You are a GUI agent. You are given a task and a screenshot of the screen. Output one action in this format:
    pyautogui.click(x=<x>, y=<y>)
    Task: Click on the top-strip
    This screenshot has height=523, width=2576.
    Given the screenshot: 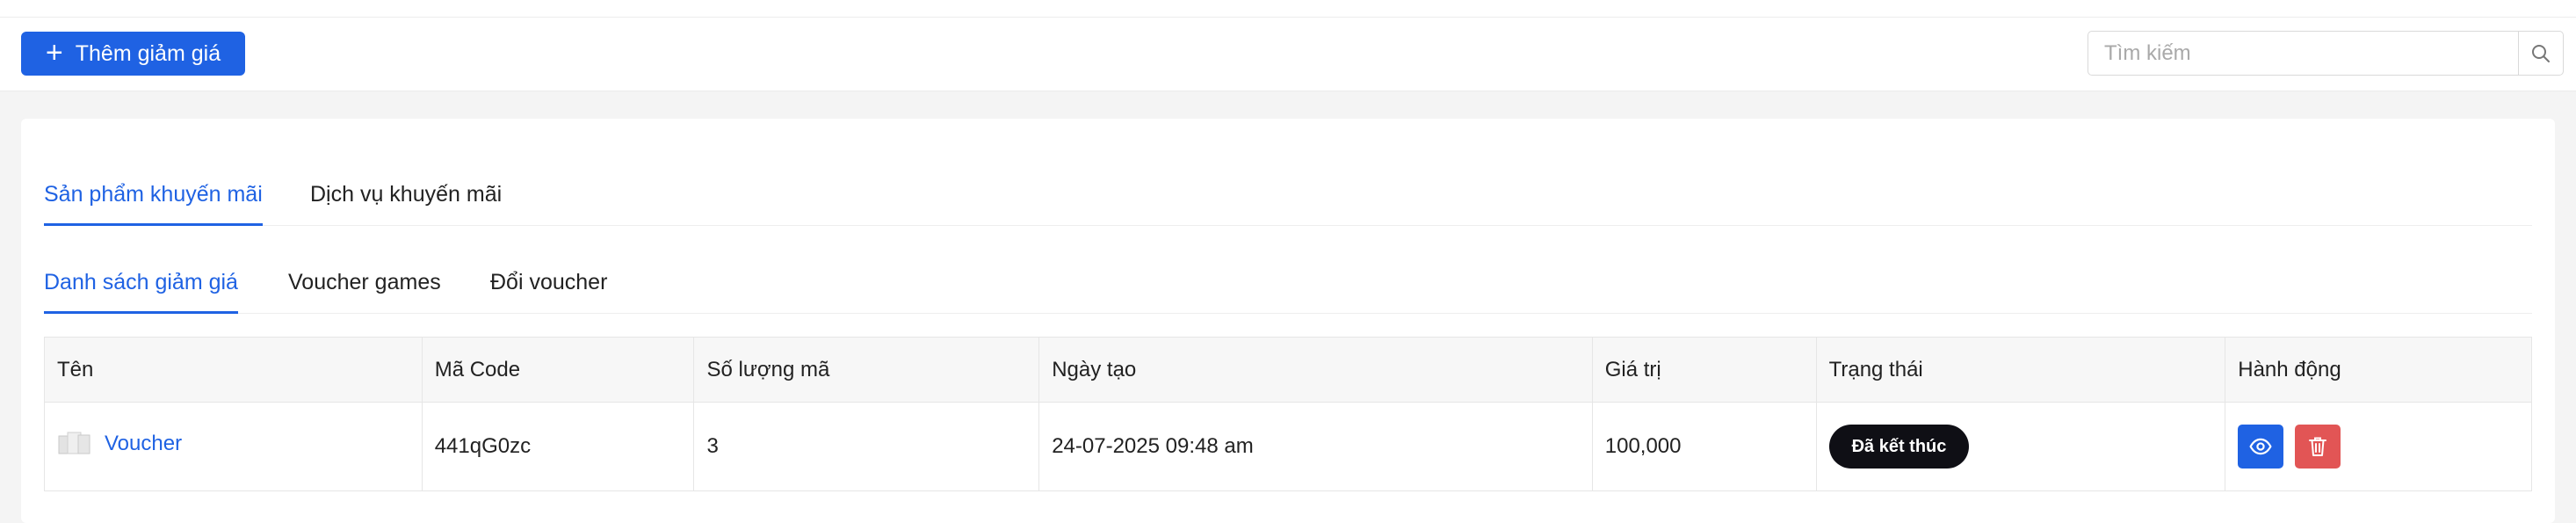 What is the action you would take?
    pyautogui.click(x=1288, y=9)
    